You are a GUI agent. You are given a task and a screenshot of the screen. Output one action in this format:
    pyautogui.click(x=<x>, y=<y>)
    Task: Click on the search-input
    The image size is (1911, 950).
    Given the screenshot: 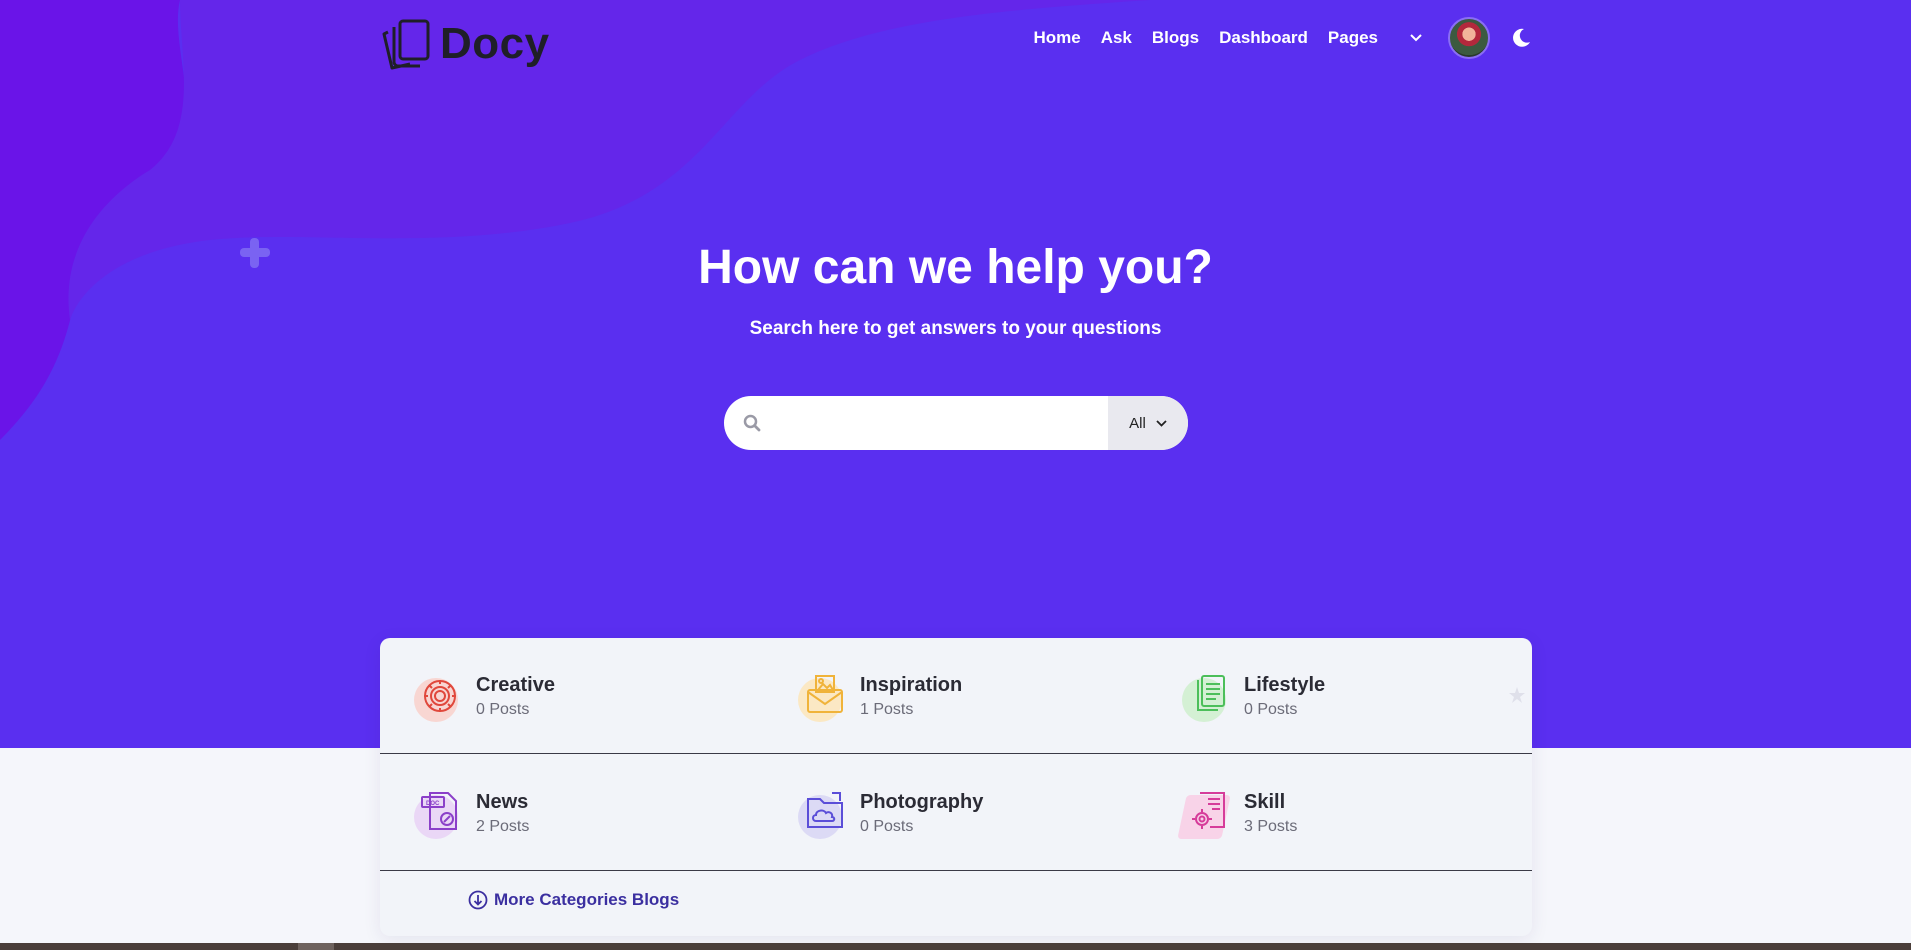 What is the action you would take?
    pyautogui.click(x=944, y=423)
    